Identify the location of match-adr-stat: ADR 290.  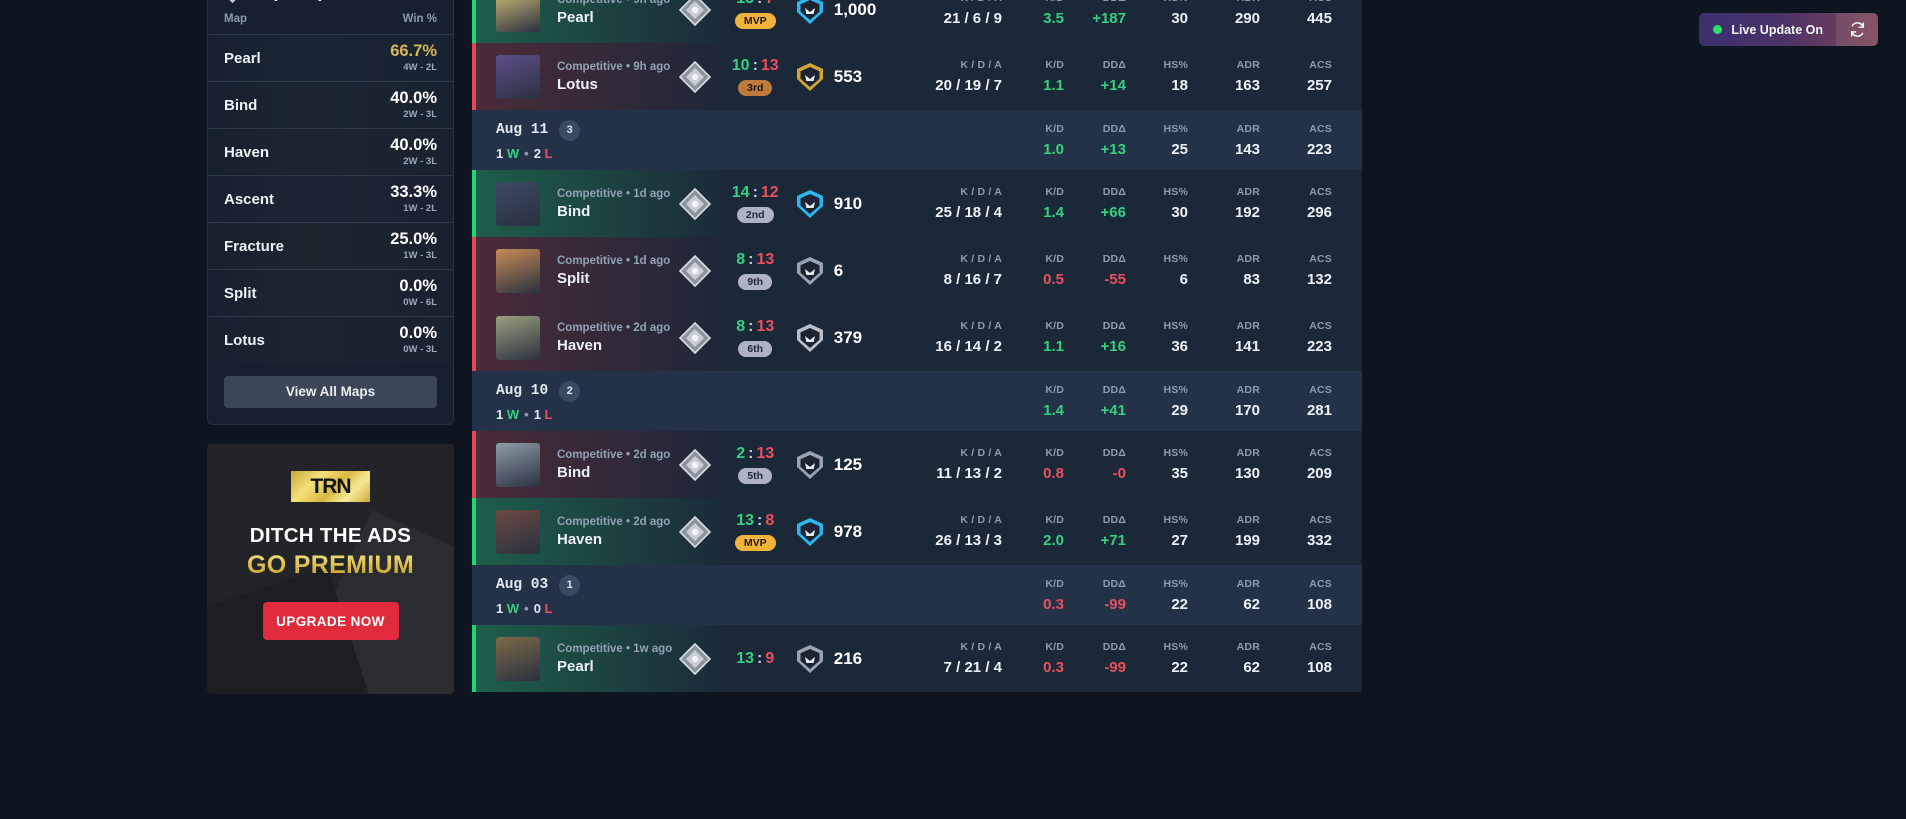
(1224, 13).